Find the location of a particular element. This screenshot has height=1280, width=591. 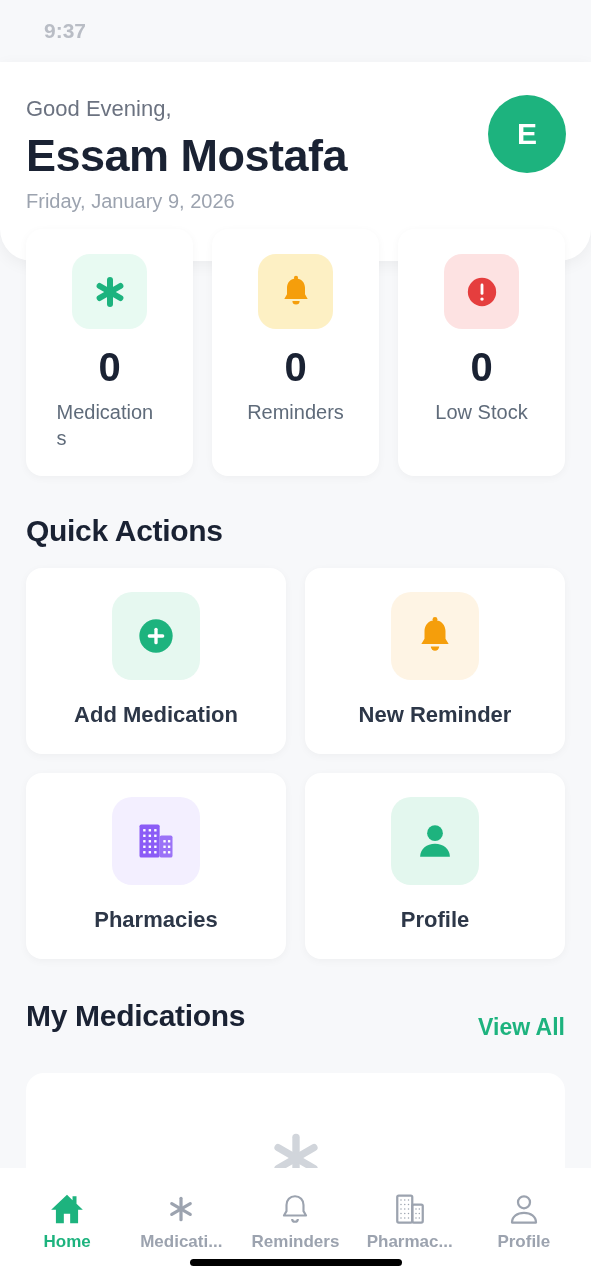

stat-label: Medications is located at coordinates (105, 425).